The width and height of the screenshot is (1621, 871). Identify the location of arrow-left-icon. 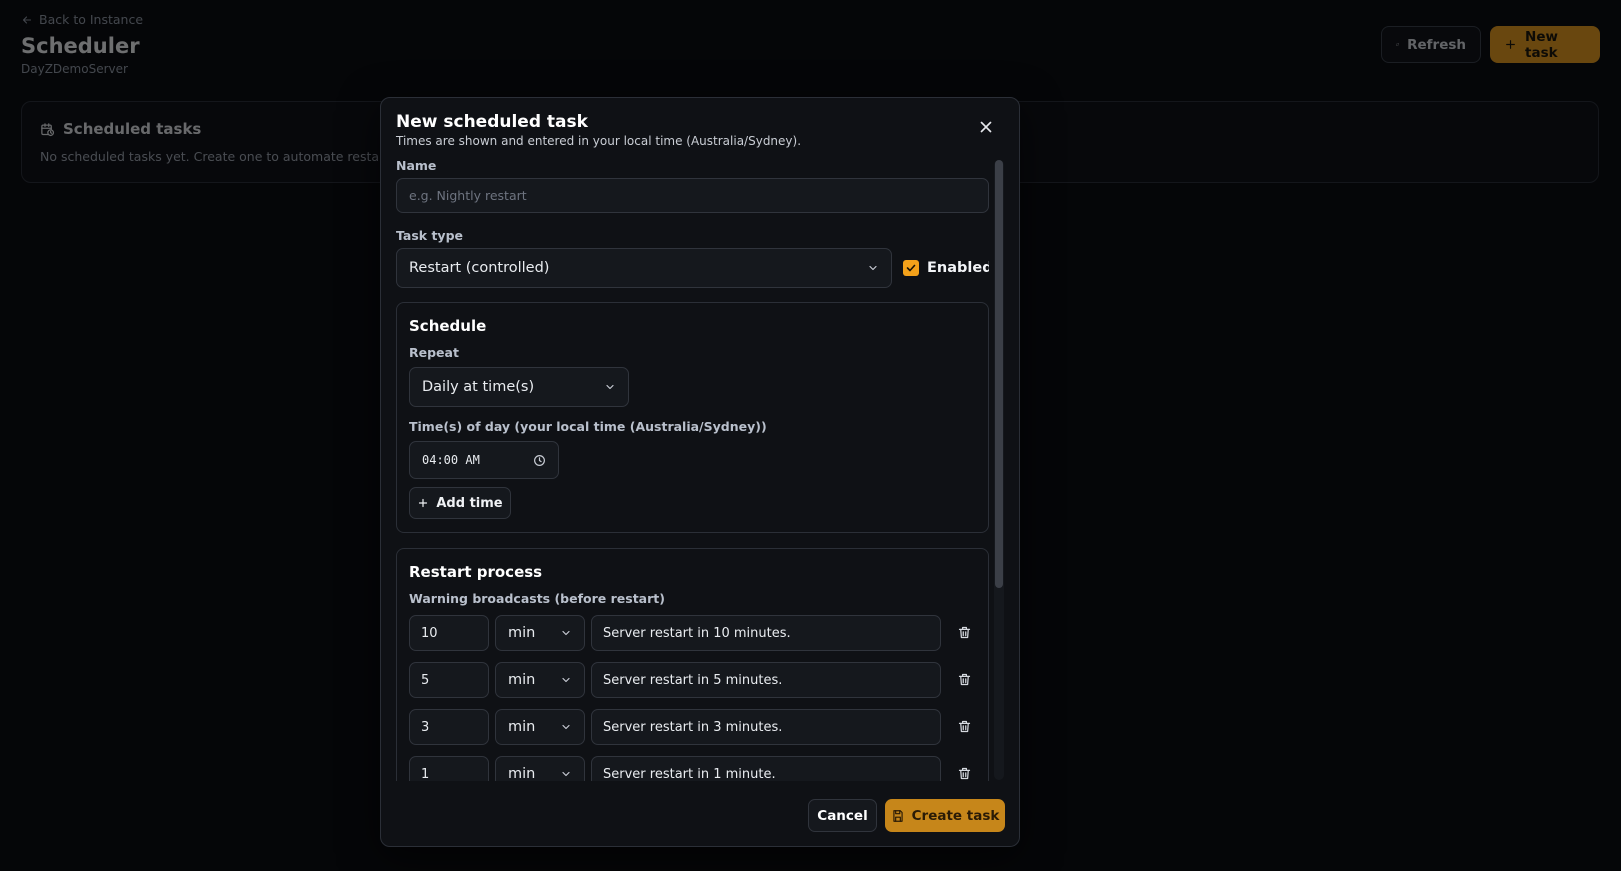
(27, 19).